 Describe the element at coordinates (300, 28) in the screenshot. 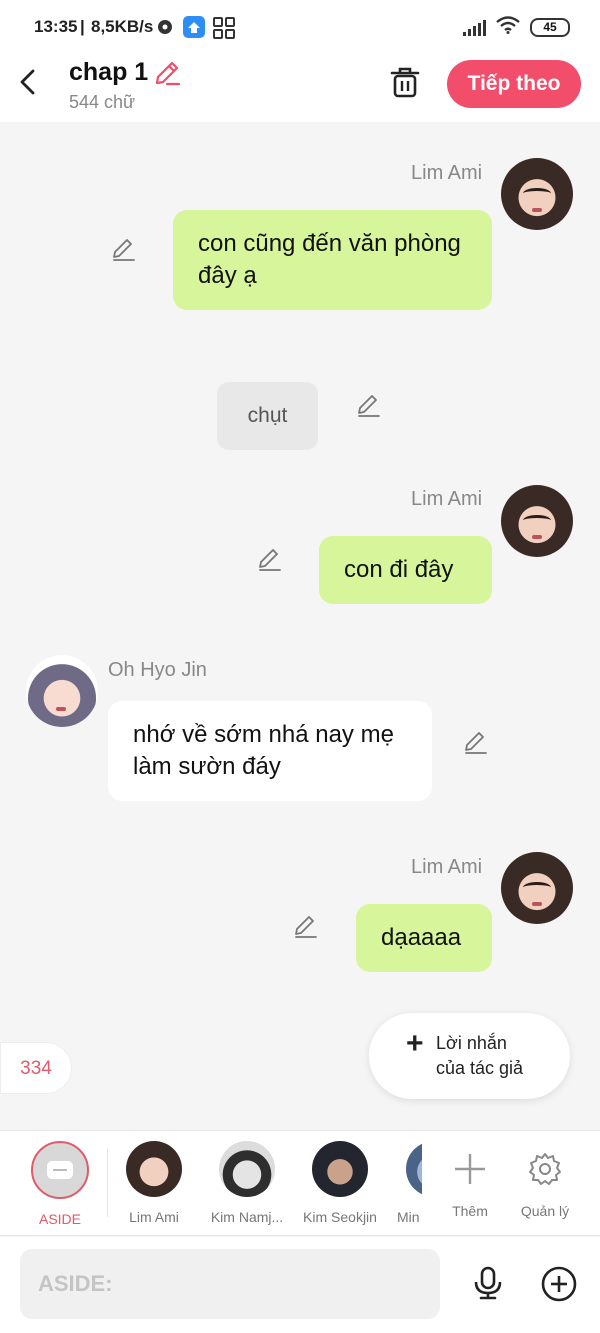

I see `status-bar: 13:35 | 8,5KB/s 45` at that location.